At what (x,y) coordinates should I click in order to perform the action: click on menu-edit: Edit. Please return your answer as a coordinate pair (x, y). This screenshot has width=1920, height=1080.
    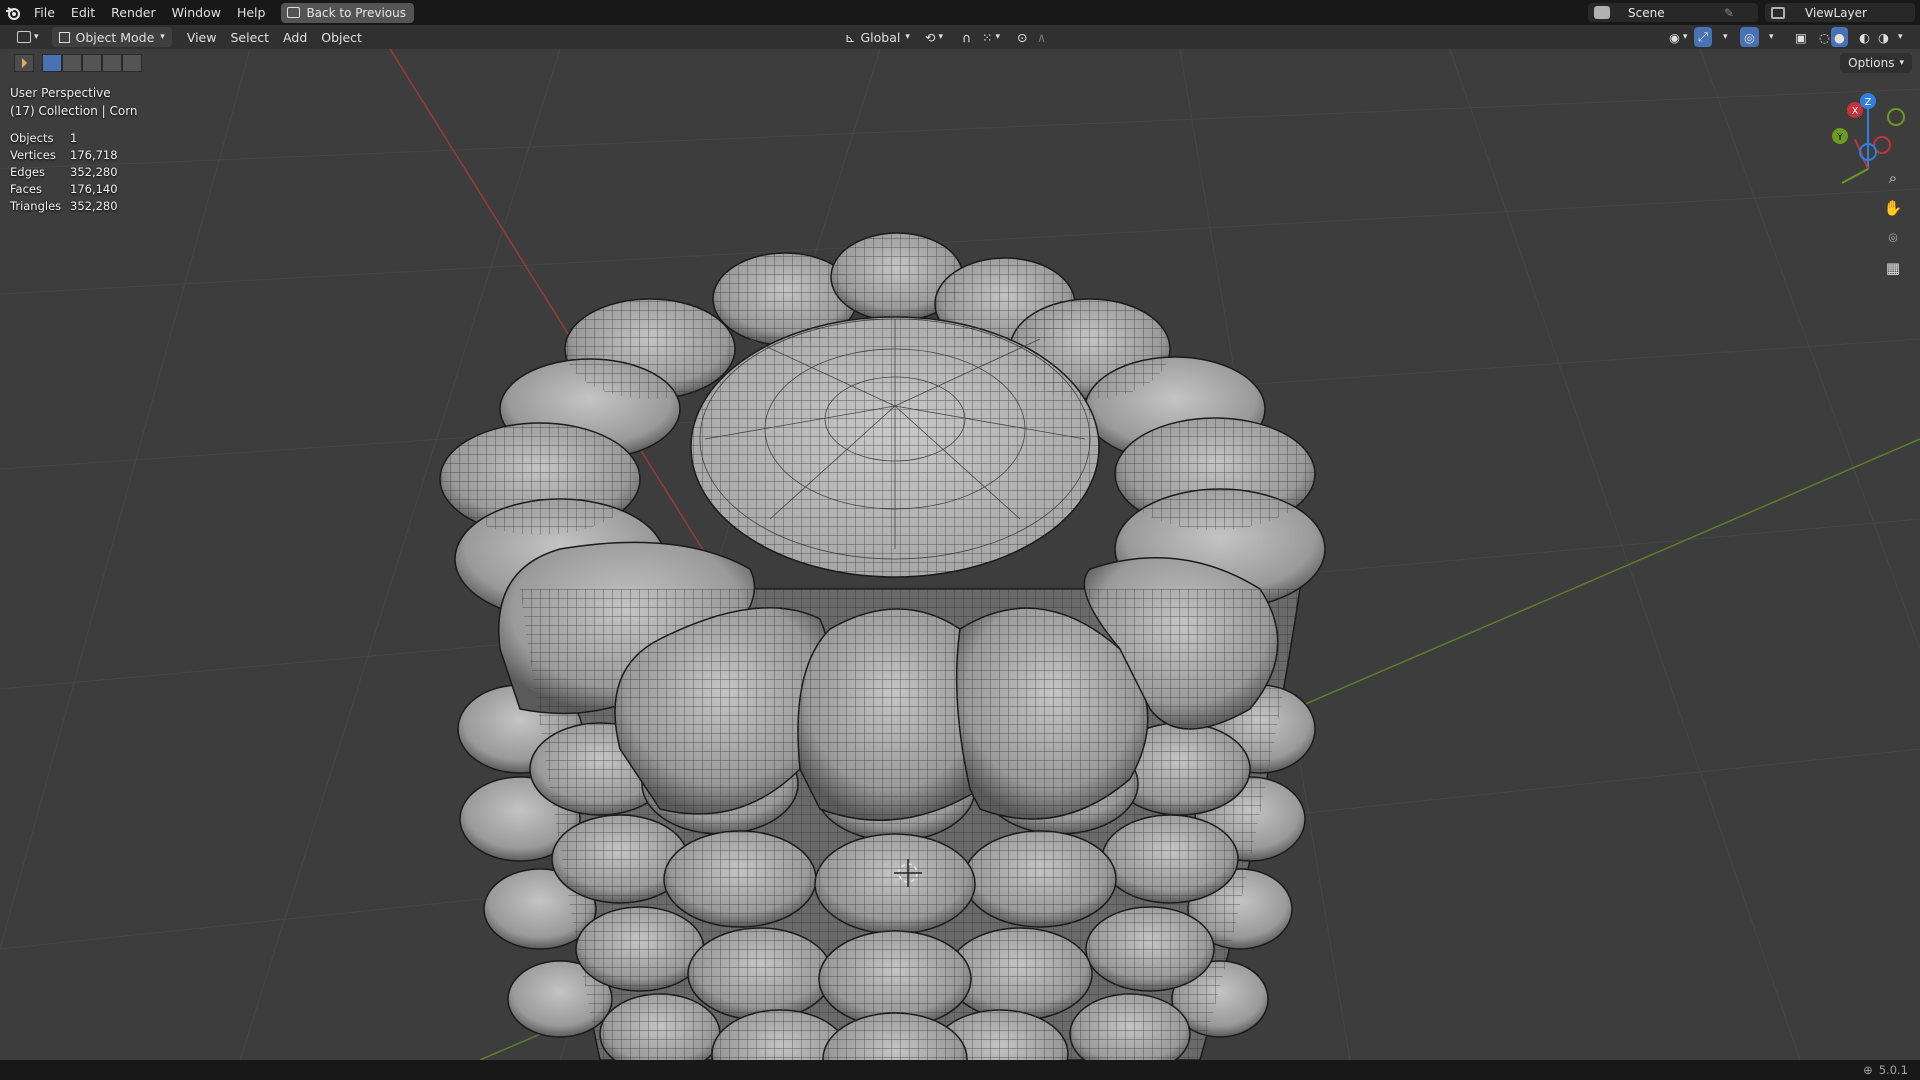
    Looking at the image, I should click on (83, 12).